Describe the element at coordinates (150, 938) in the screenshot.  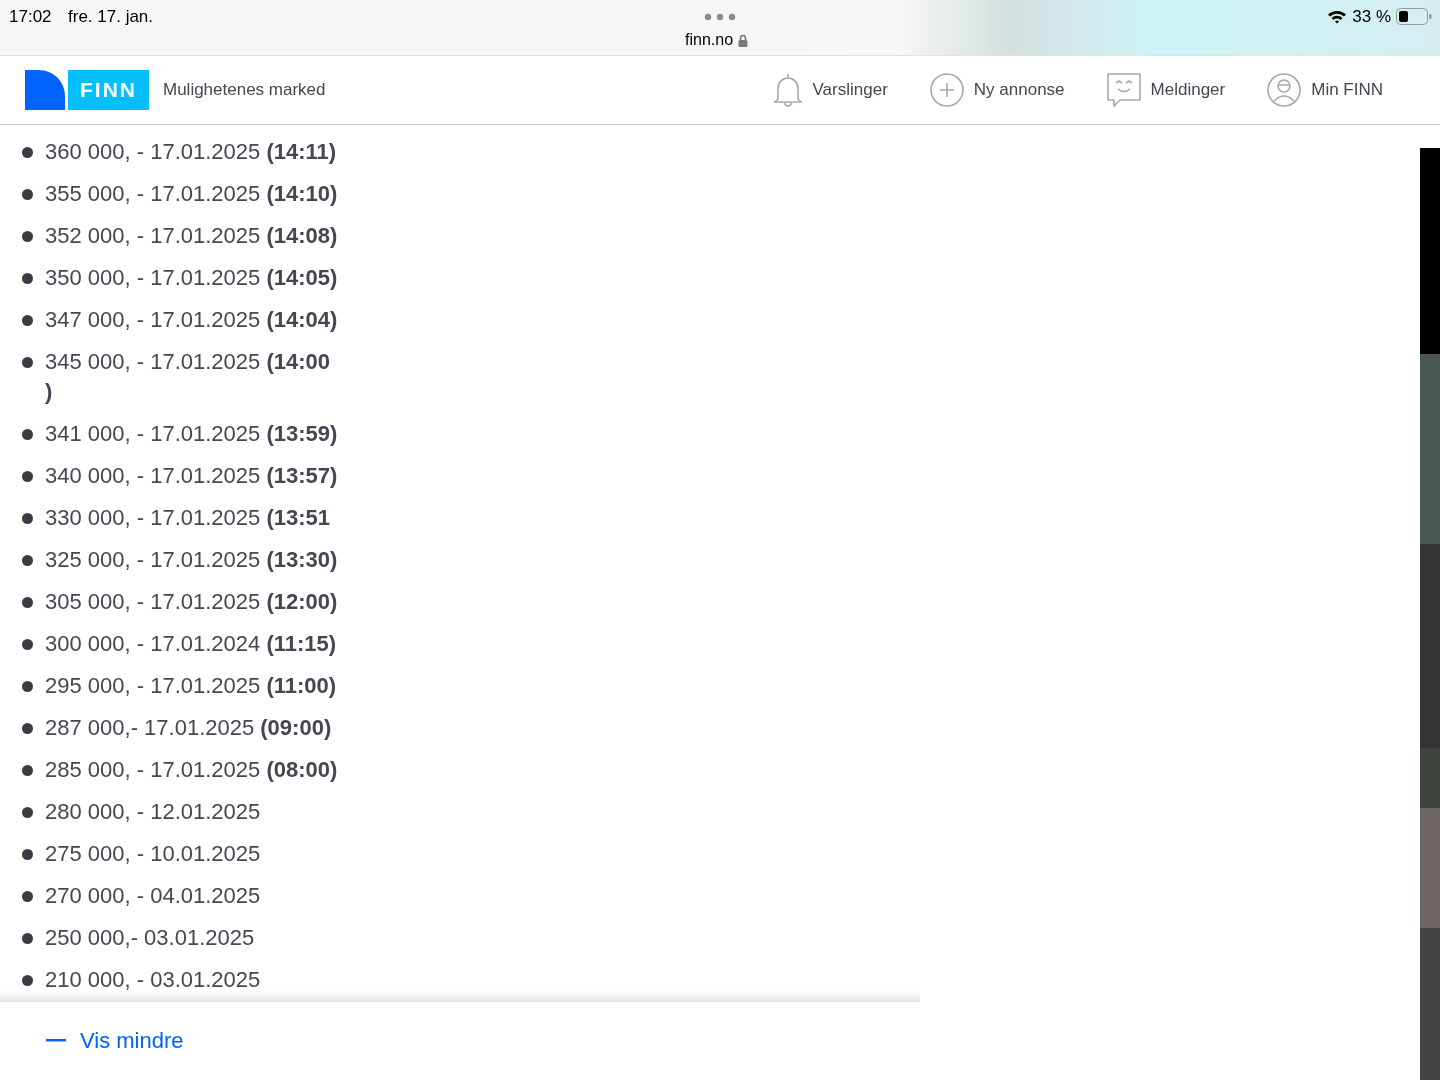
I see `price-entry: 250 000,- 03.01.2025` at that location.